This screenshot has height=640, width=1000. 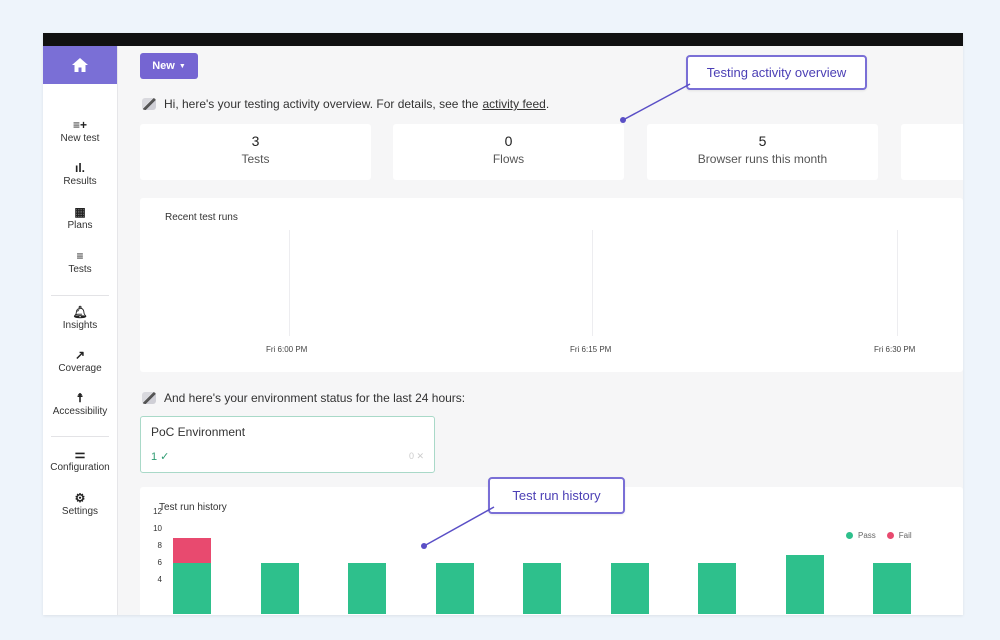 I want to click on stat-card-flows: 0 Flows, so click(x=508, y=152).